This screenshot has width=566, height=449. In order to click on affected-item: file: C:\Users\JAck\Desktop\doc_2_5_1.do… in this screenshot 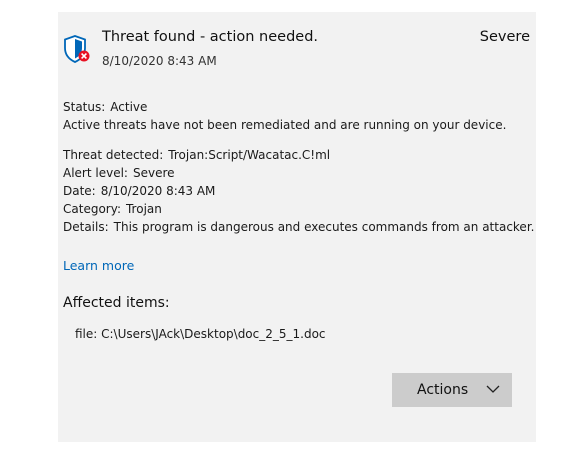, I will do `click(200, 334)`.